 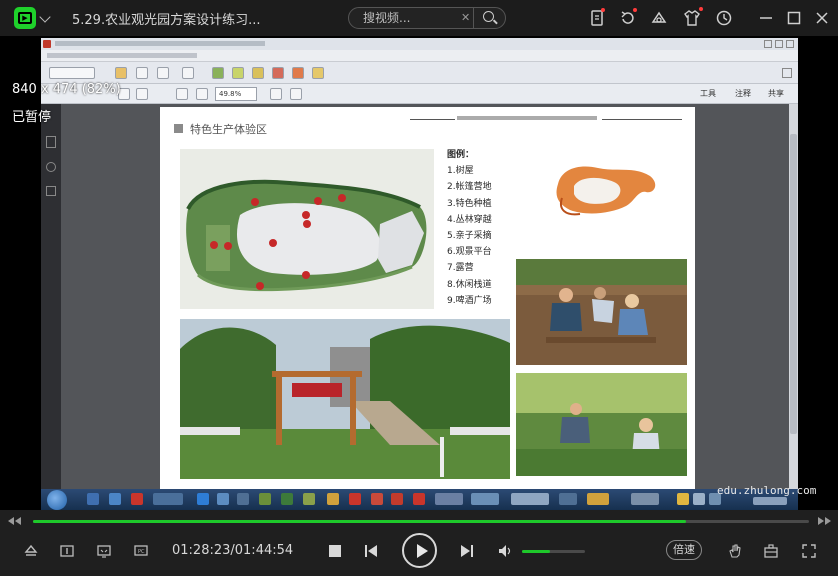 What do you see at coordinates (601, 424) in the screenshot?
I see `green-field-photo` at bounding box center [601, 424].